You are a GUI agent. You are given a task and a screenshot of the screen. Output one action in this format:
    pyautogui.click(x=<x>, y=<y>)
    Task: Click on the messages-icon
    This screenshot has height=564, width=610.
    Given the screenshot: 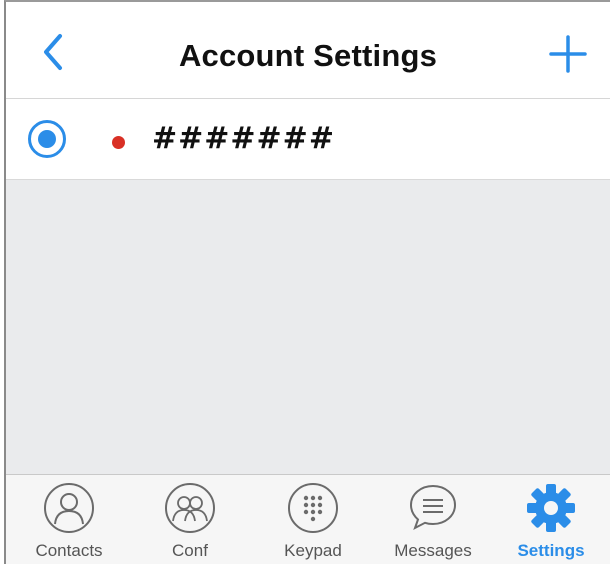 What is the action you would take?
    pyautogui.click(x=433, y=507)
    